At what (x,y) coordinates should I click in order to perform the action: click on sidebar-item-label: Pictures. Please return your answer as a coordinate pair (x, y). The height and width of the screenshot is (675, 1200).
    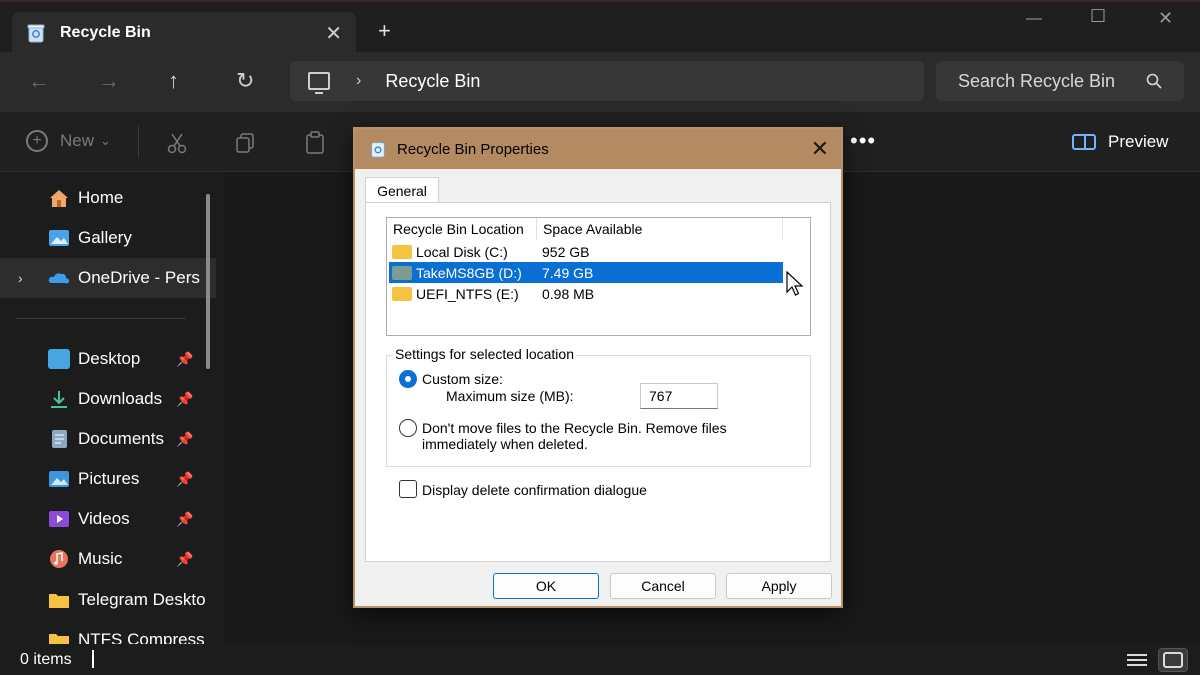
    Looking at the image, I should click on (109, 478).